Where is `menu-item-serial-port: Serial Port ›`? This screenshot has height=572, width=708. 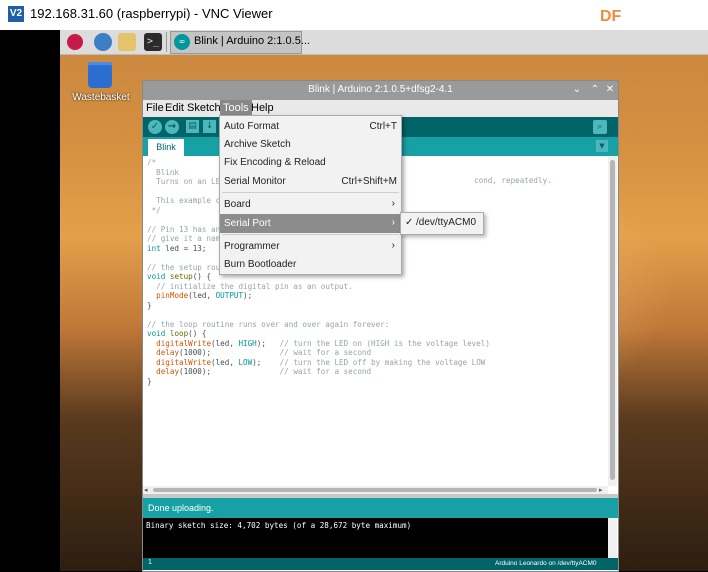
menu-item-serial-port: Serial Port › is located at coordinates (310, 223).